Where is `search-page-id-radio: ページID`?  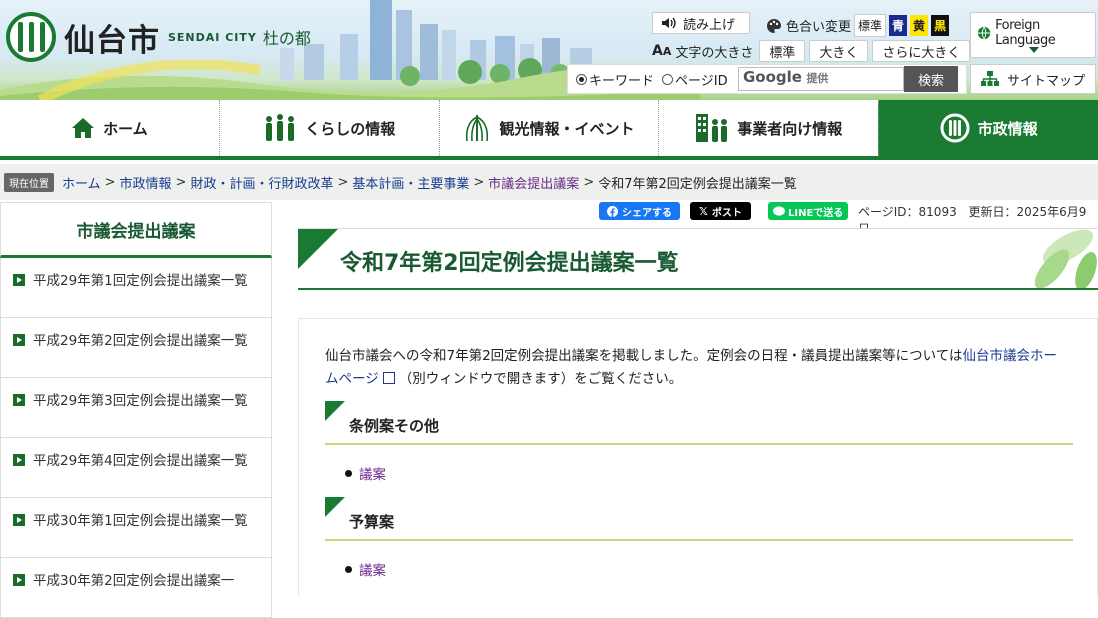 search-page-id-radio: ページID is located at coordinates (695, 79).